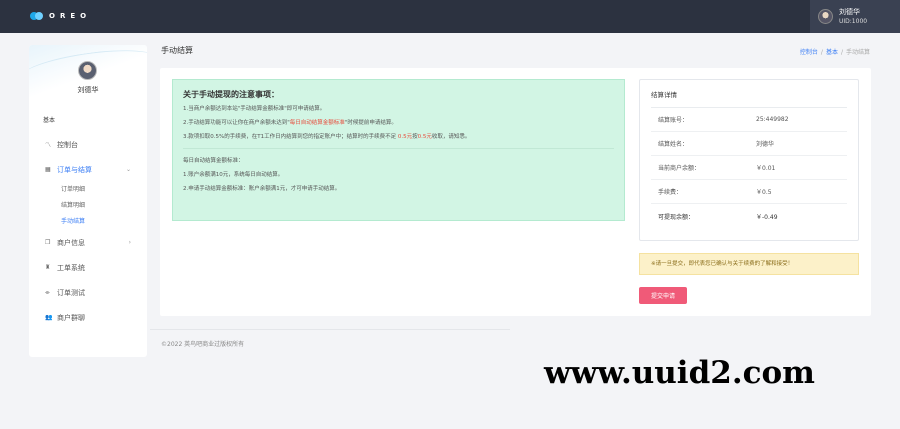 The image size is (900, 429). I want to click on breadcrumb: 控制台 / 基本 / 手动结算, so click(834, 52).